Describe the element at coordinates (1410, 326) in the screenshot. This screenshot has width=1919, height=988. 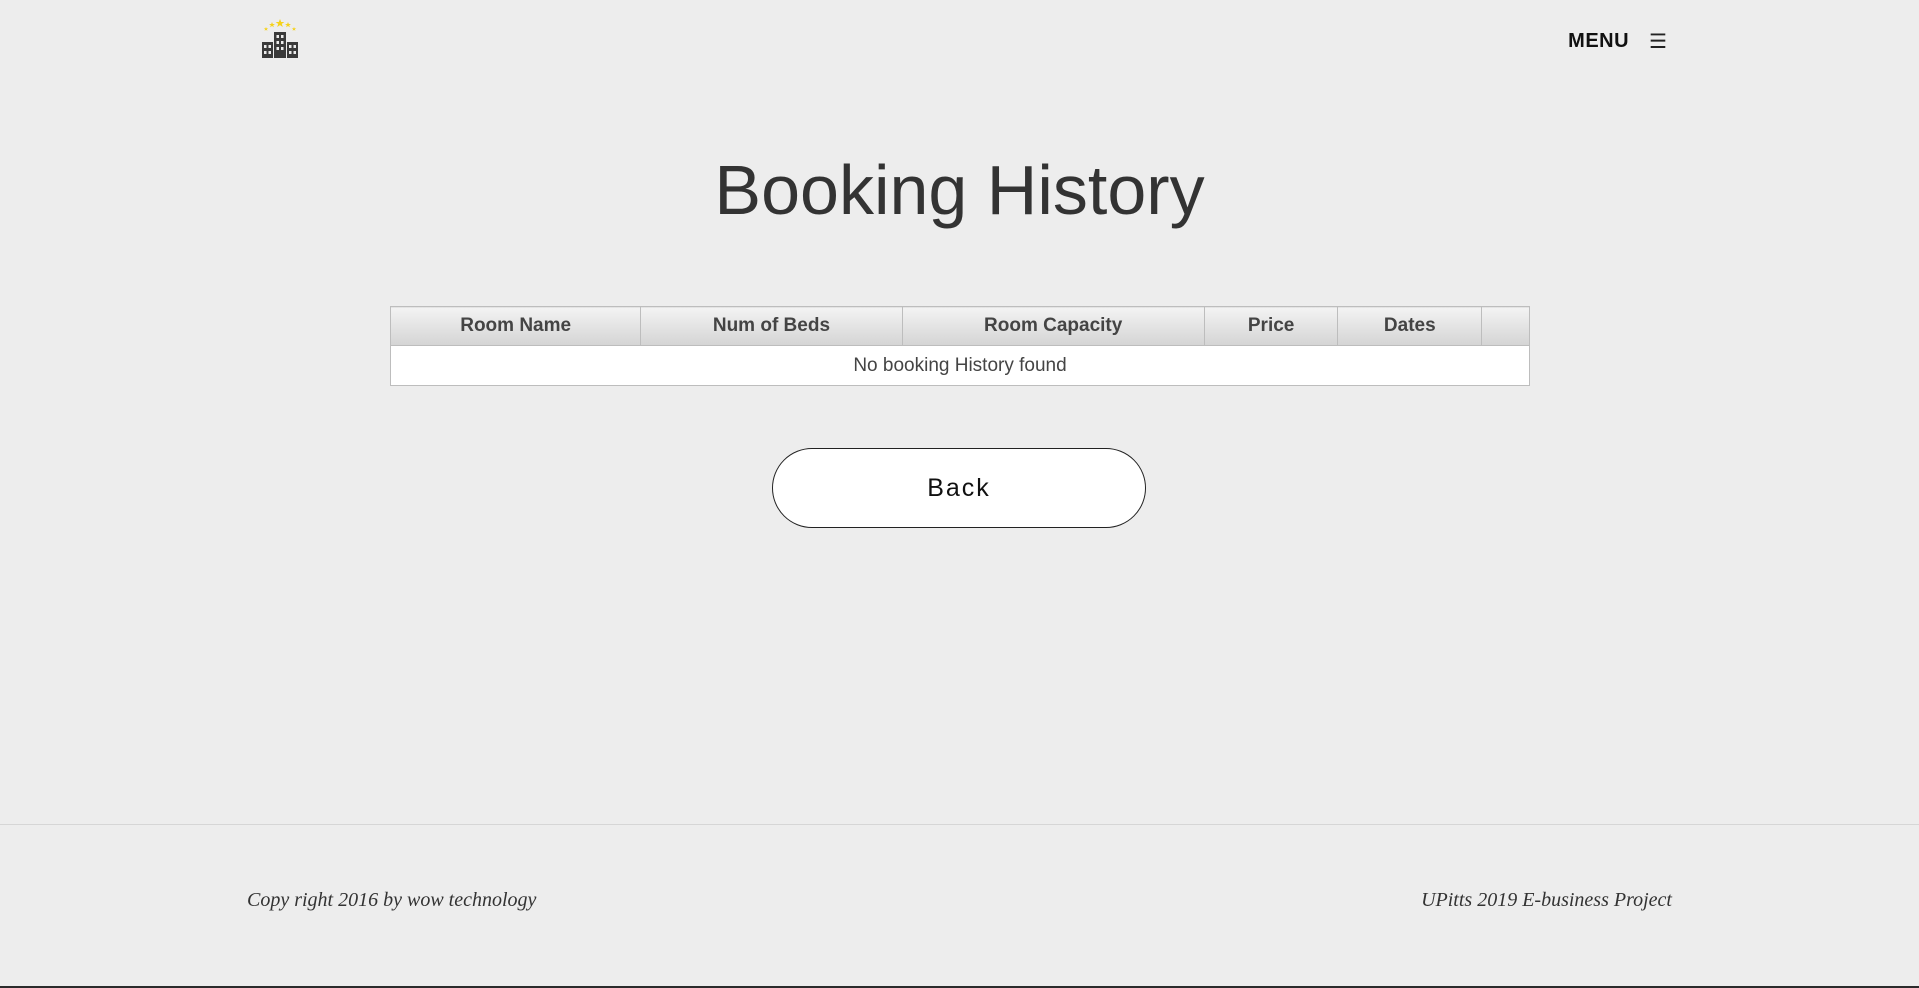
I see `column-header-dates: Dates` at that location.